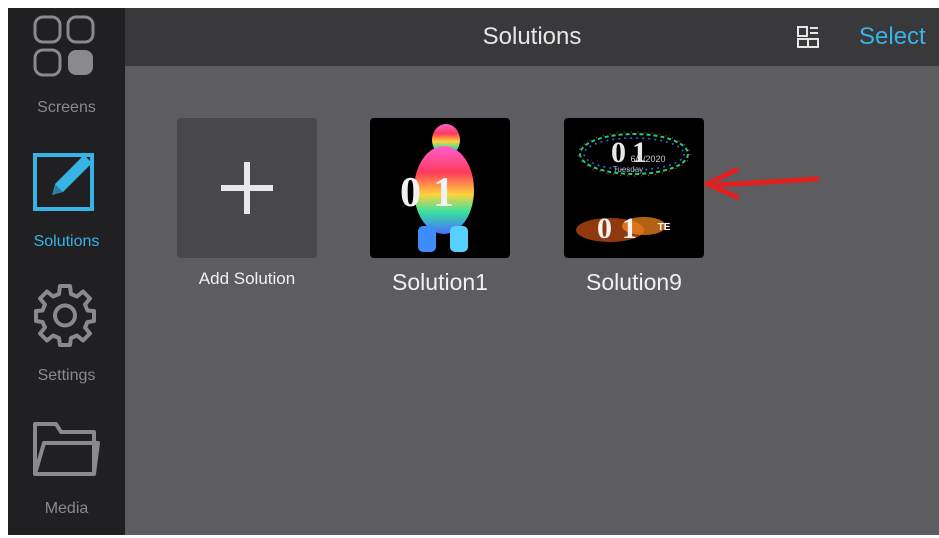  Describe the element at coordinates (647, 159) in the screenshot. I see `thumbnail-date: 6/1/2020` at that location.